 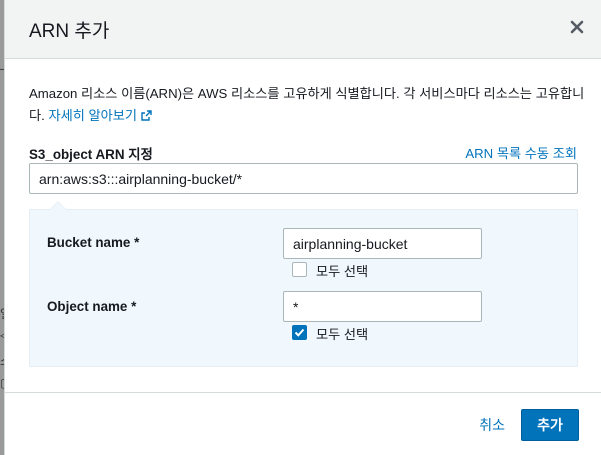 I want to click on object-name-input, so click(x=382, y=306).